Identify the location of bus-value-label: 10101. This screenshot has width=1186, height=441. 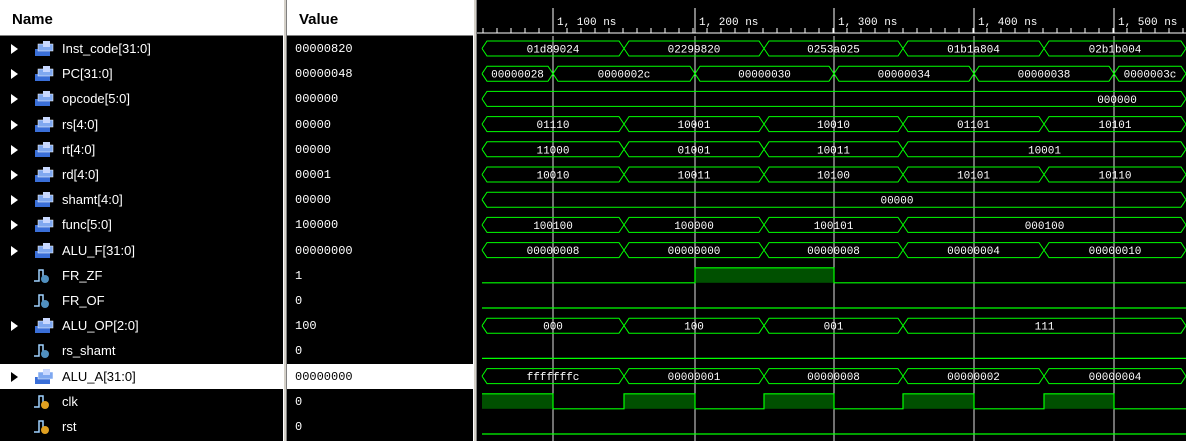
(1114, 126).